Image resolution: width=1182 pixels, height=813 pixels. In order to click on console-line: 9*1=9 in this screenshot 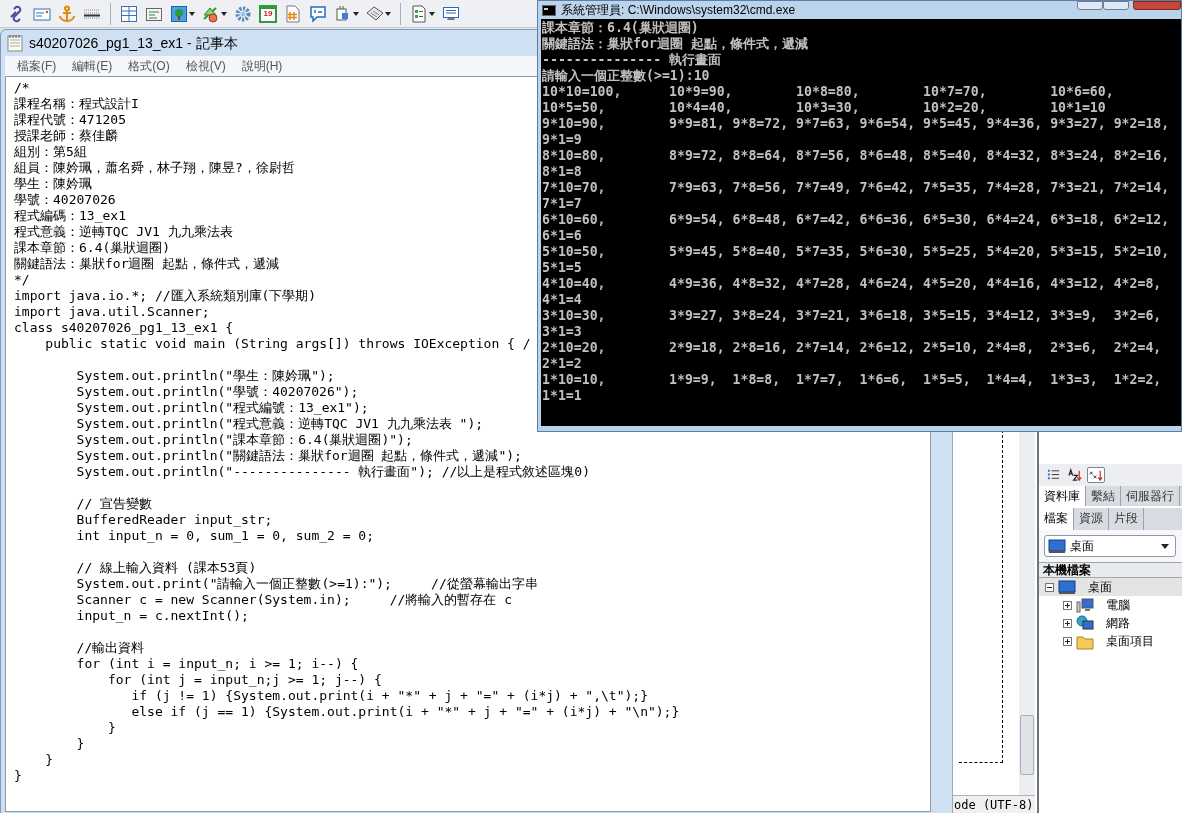, I will do `click(562, 140)`.